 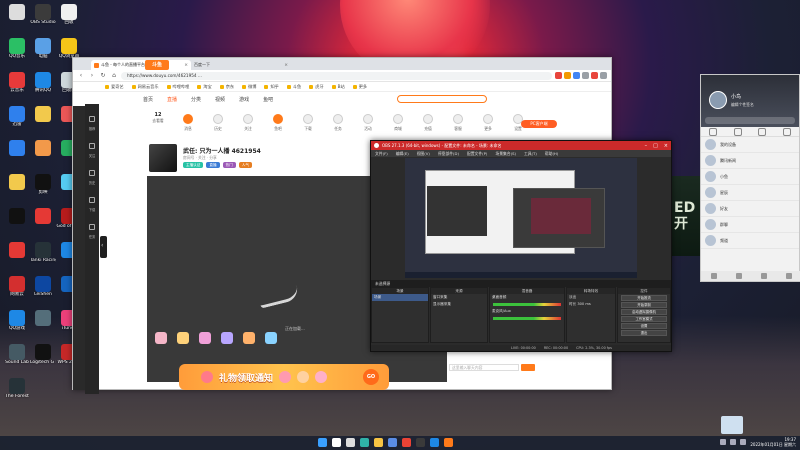 What do you see at coordinates (92, 75) in the screenshot?
I see `forward-icon: ›` at bounding box center [92, 75].